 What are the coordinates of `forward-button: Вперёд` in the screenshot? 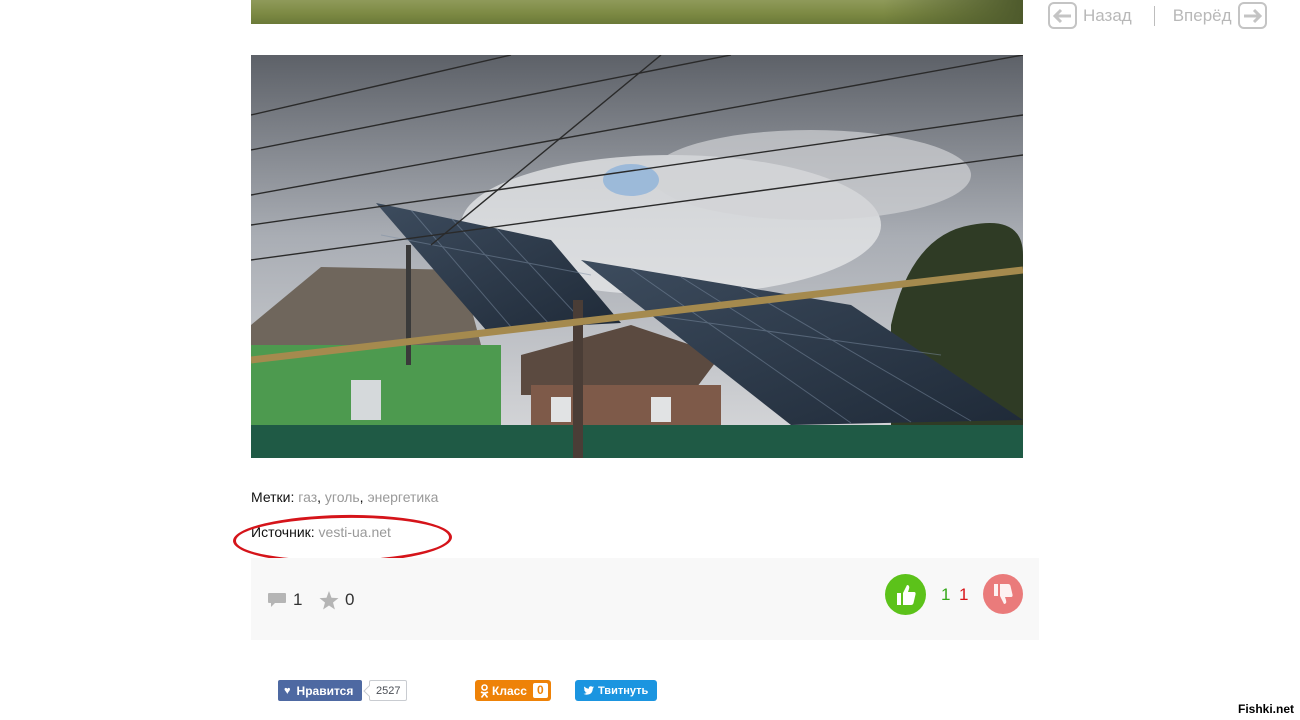 It's located at (1220, 15).